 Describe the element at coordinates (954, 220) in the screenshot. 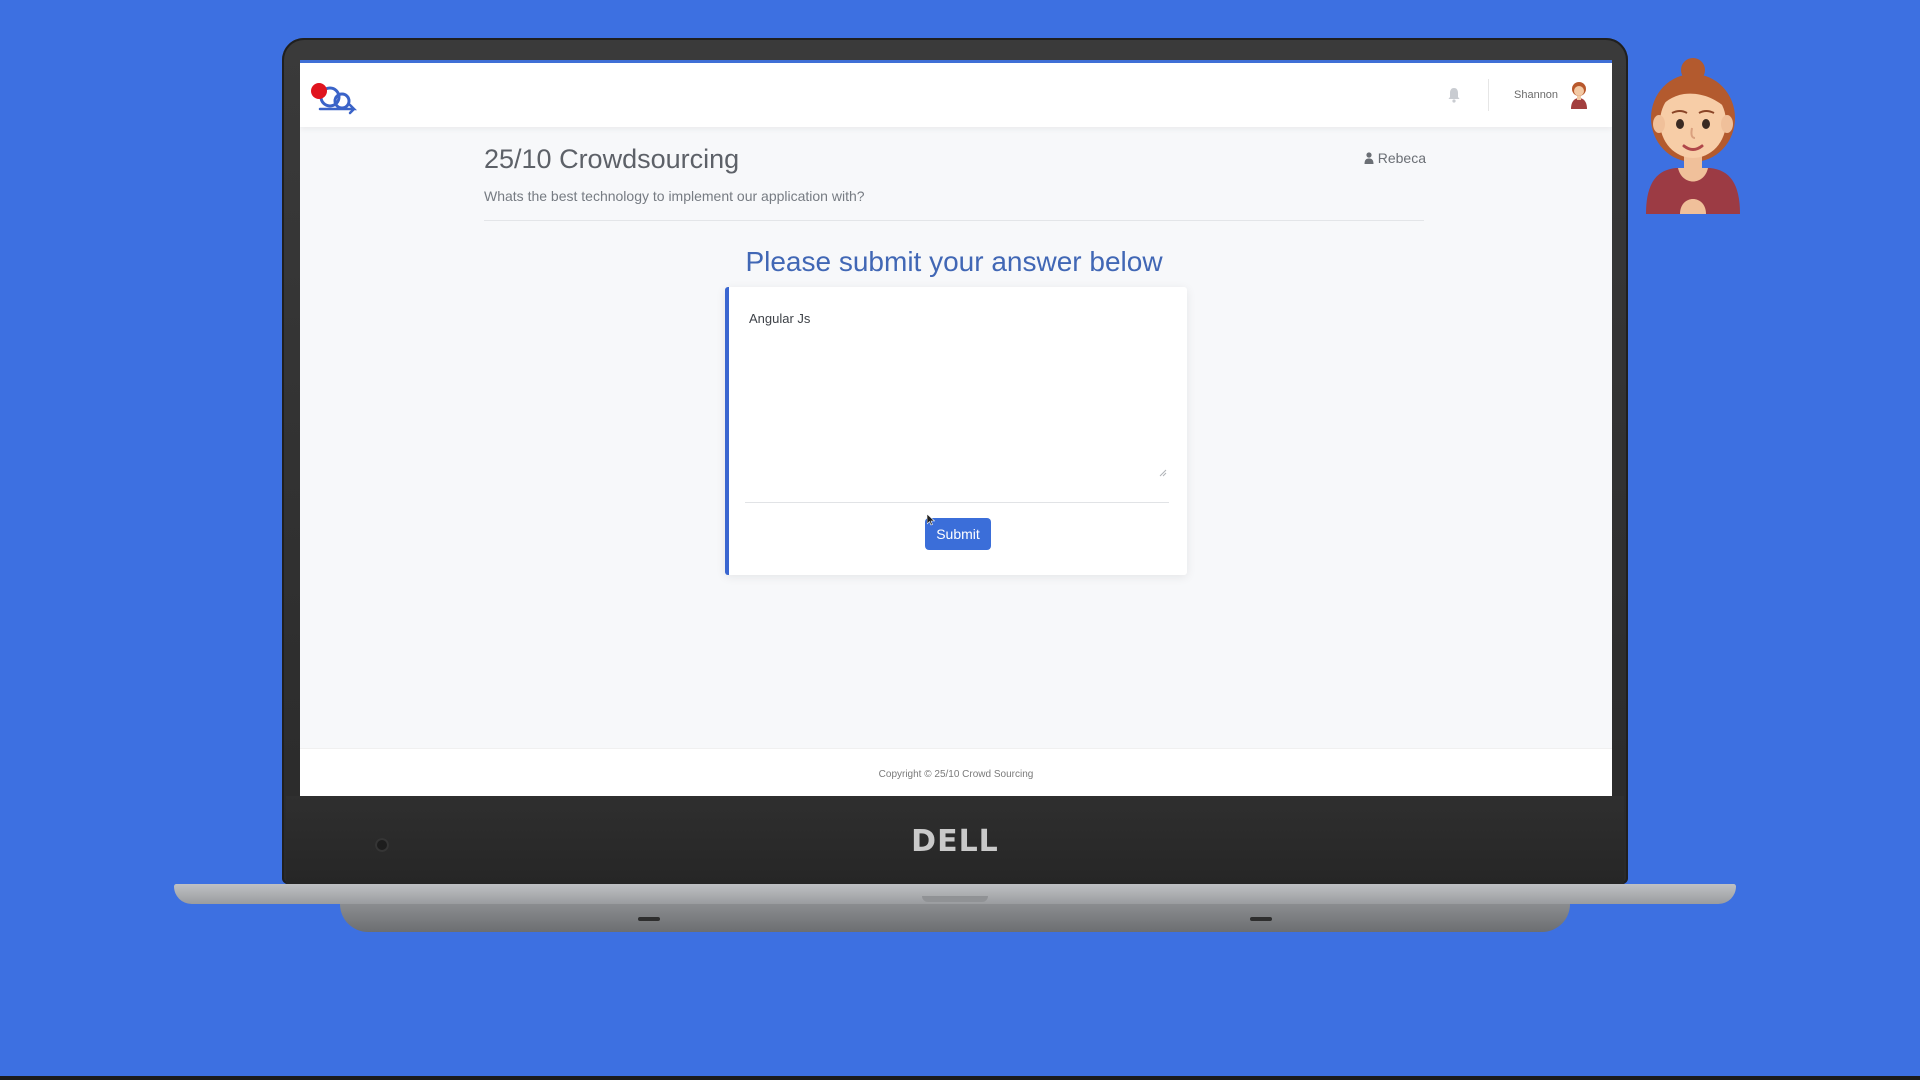

I see `content-divider` at that location.